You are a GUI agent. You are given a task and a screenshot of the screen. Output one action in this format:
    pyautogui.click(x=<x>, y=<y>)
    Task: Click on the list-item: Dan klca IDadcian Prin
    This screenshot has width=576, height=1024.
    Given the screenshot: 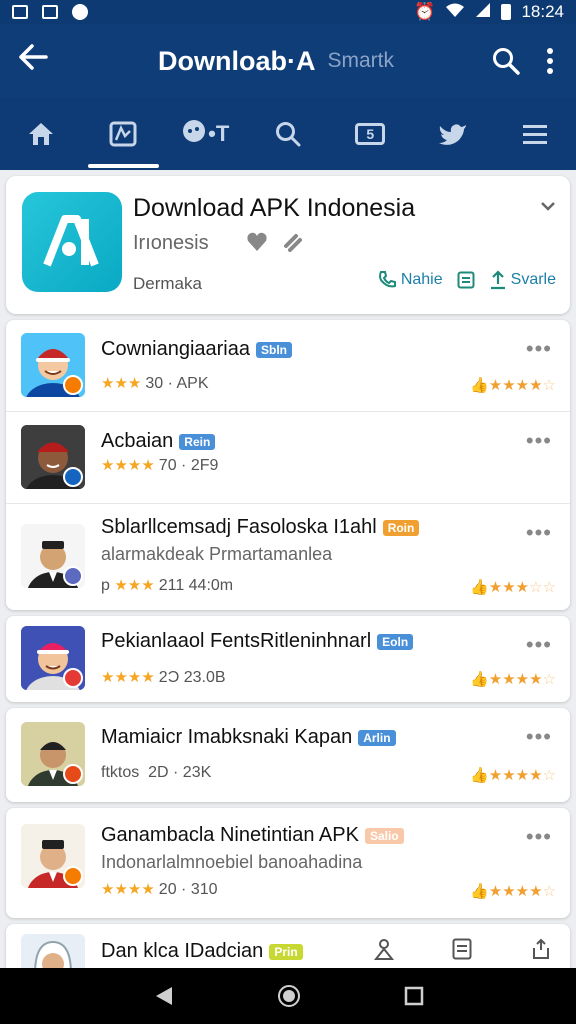 What is the action you would take?
    pyautogui.click(x=288, y=948)
    